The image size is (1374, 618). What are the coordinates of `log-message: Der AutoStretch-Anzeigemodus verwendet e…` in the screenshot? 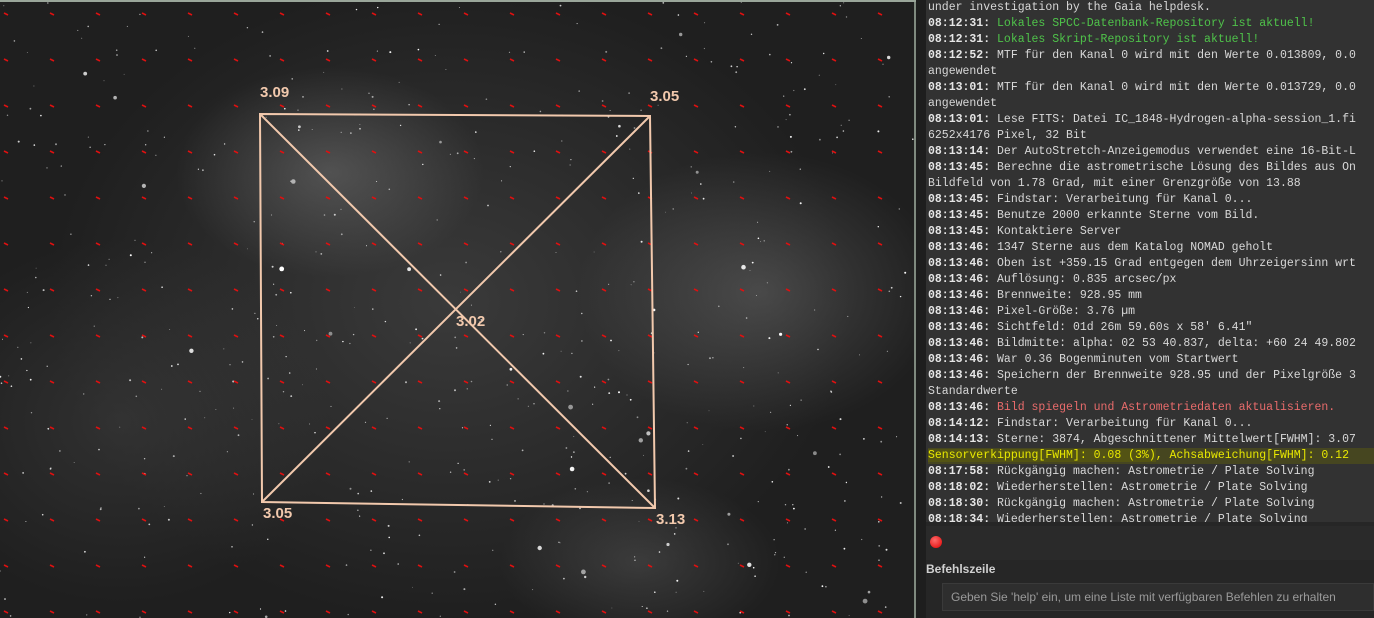 It's located at (1173, 151).